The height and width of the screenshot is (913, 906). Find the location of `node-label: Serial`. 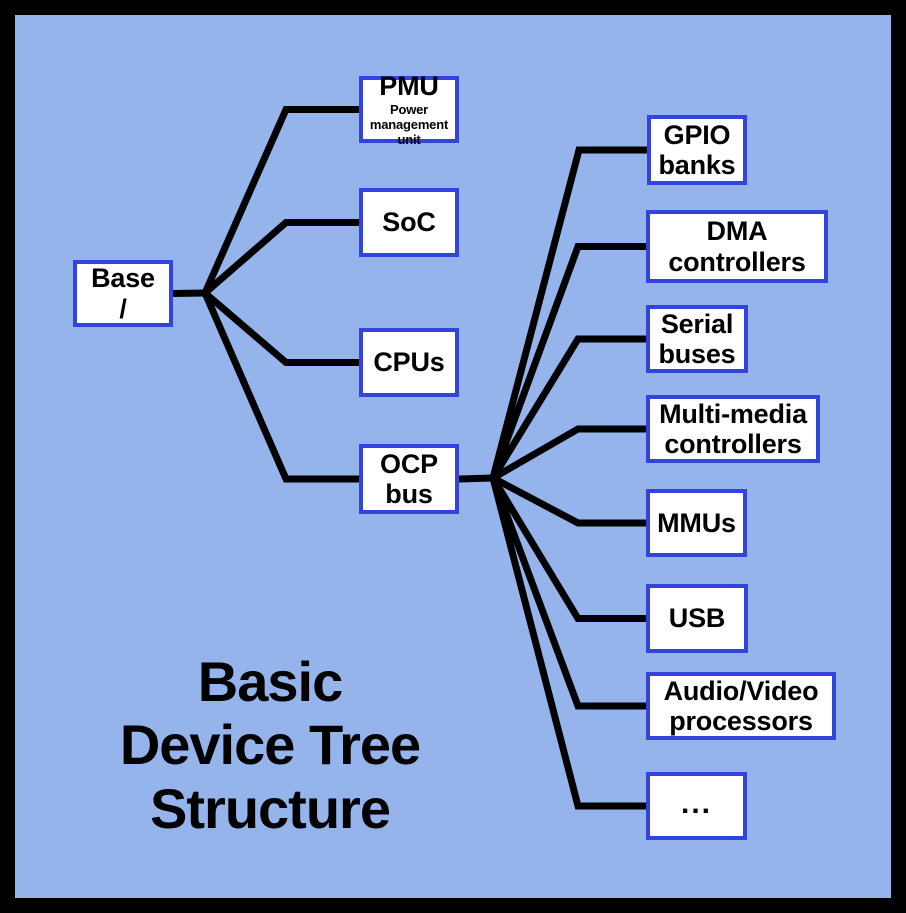

node-label: Serial is located at coordinates (697, 323).